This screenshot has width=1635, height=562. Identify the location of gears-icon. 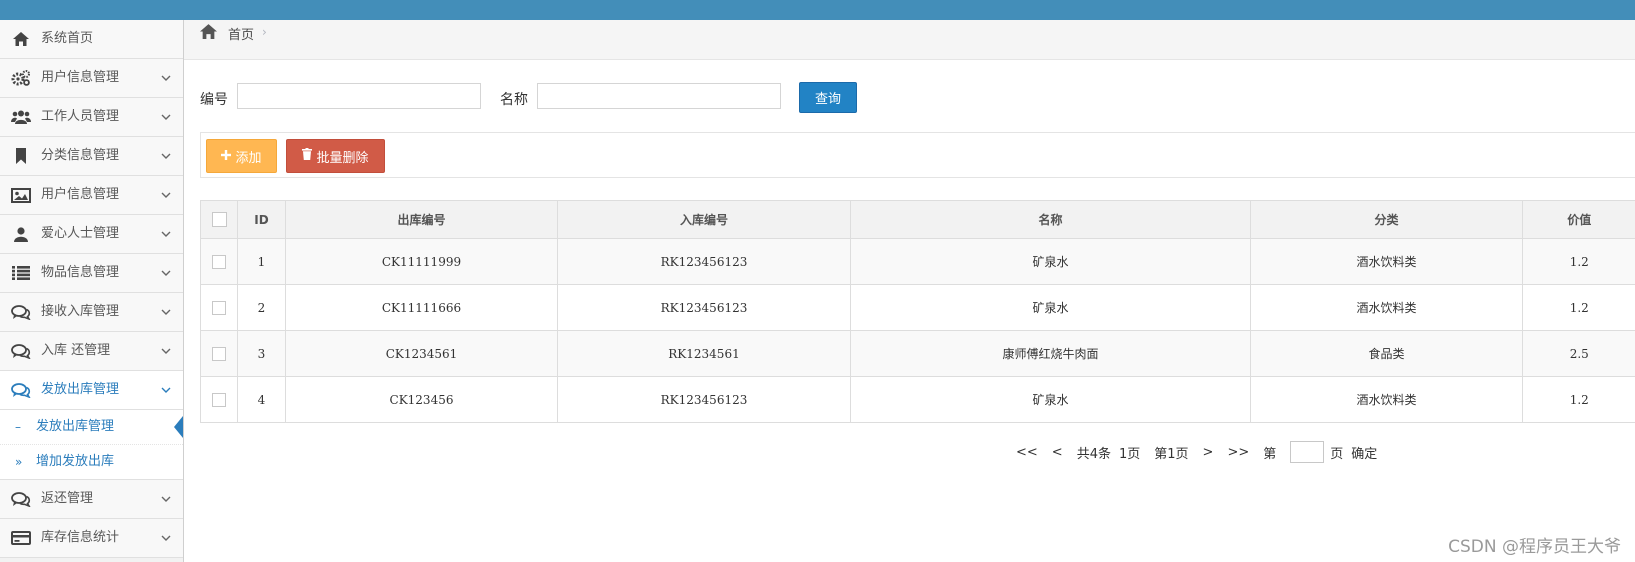
(21, 78).